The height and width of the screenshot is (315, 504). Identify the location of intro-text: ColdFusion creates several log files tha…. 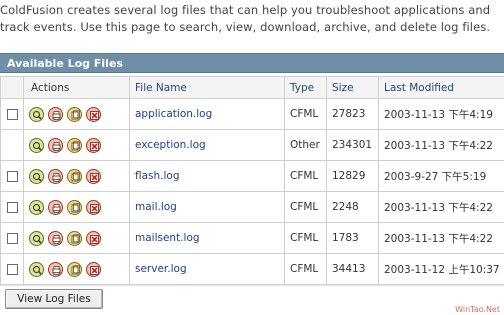
(245, 18).